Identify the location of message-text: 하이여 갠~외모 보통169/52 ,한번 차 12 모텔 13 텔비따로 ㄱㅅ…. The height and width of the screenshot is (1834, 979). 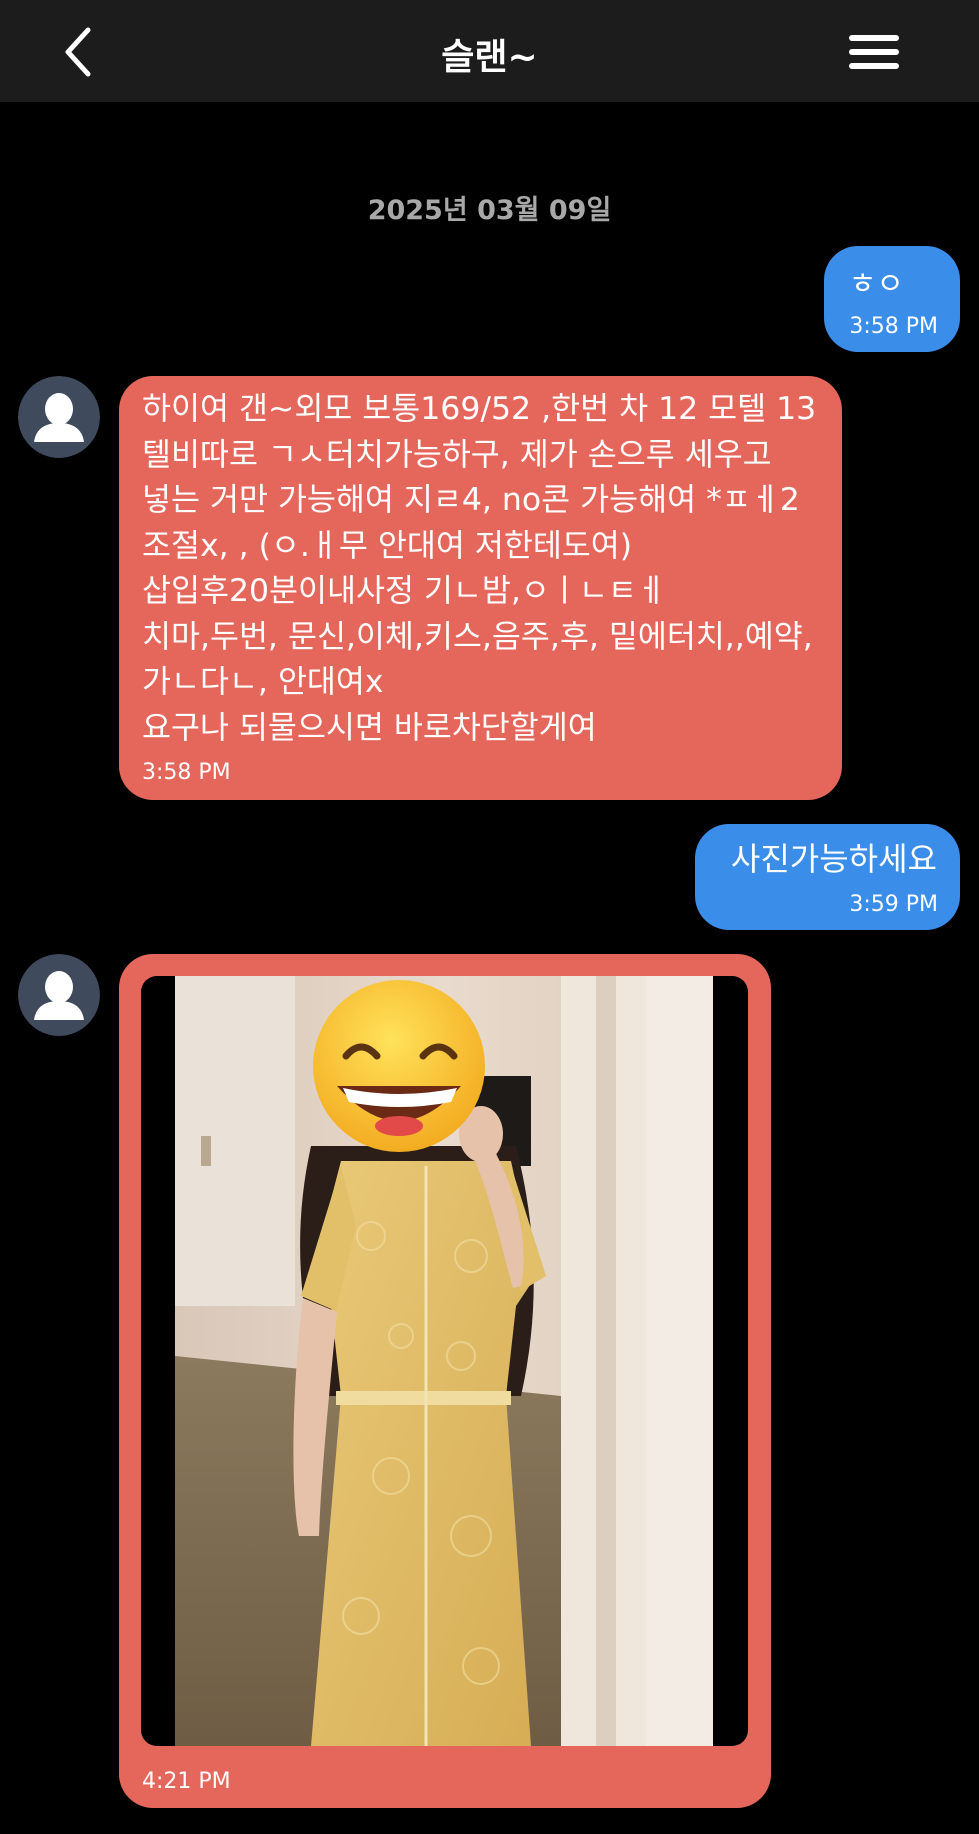
(479, 568).